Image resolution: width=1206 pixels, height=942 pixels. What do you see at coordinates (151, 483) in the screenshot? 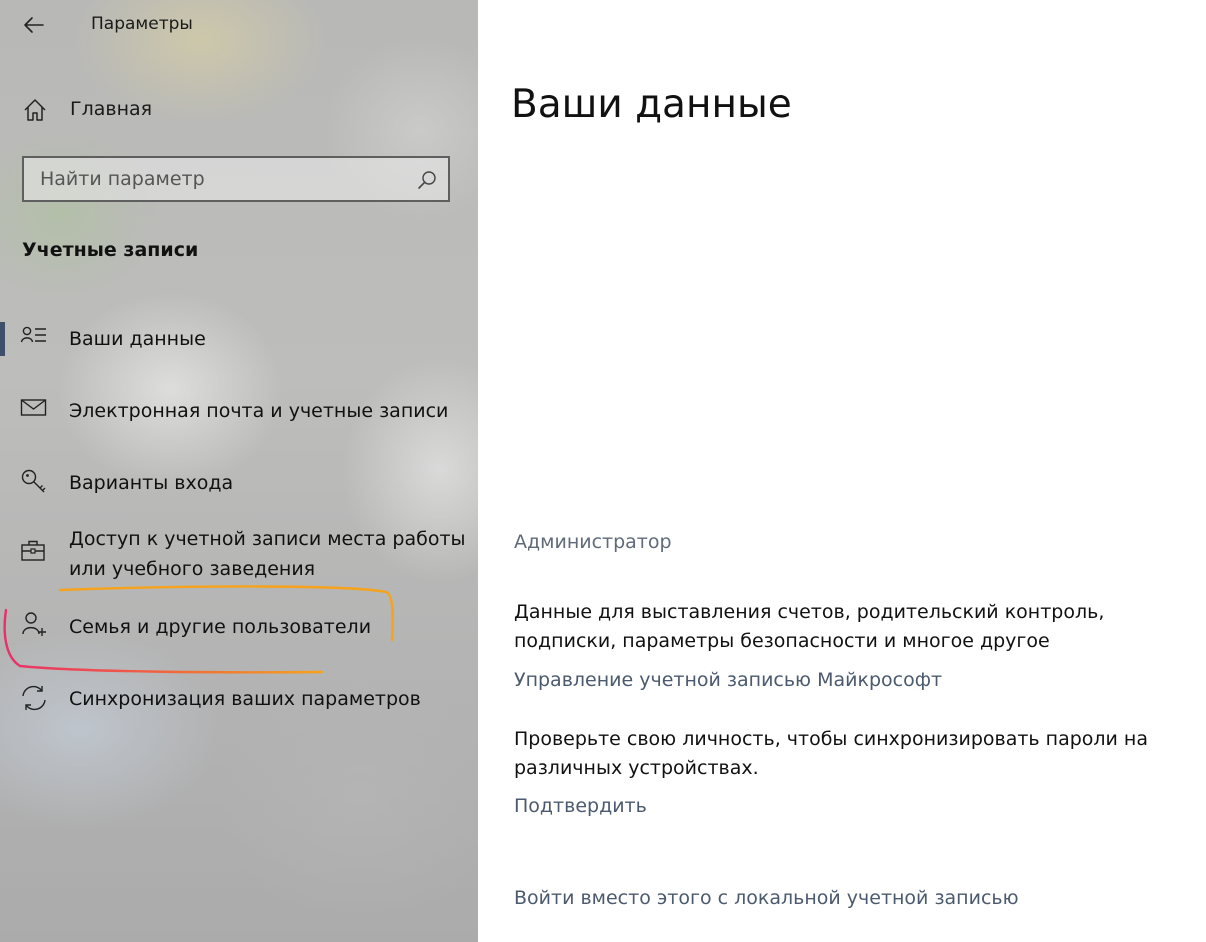
I see `sidebar-item-label: Варианты входа` at bounding box center [151, 483].